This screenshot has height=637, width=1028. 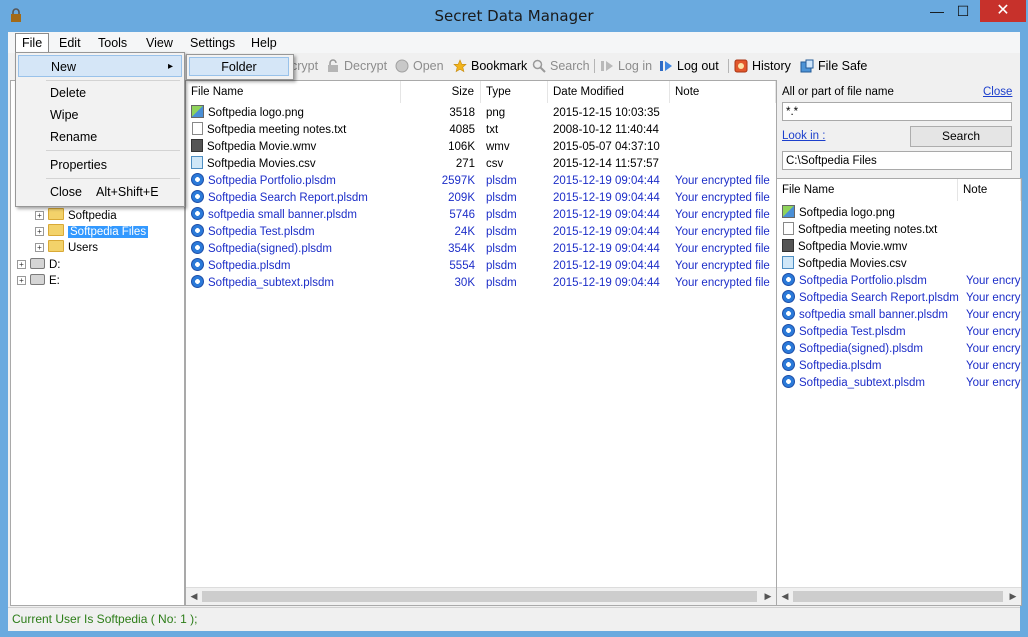 I want to click on result-name-cell: Softpedia(signed).plsdm, so click(x=872, y=349).